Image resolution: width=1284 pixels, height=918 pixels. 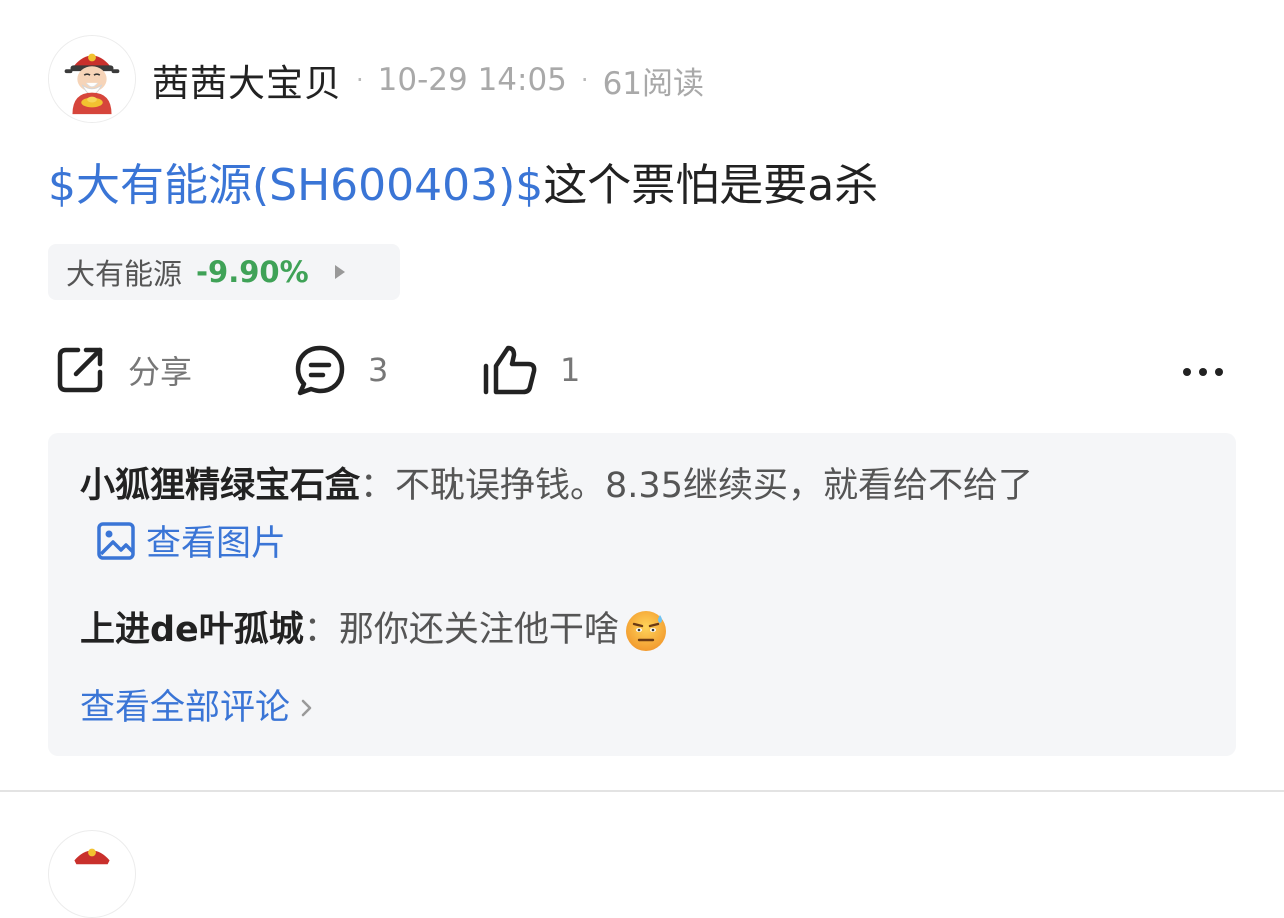 I want to click on read-count: 61阅读, so click(x=653, y=83).